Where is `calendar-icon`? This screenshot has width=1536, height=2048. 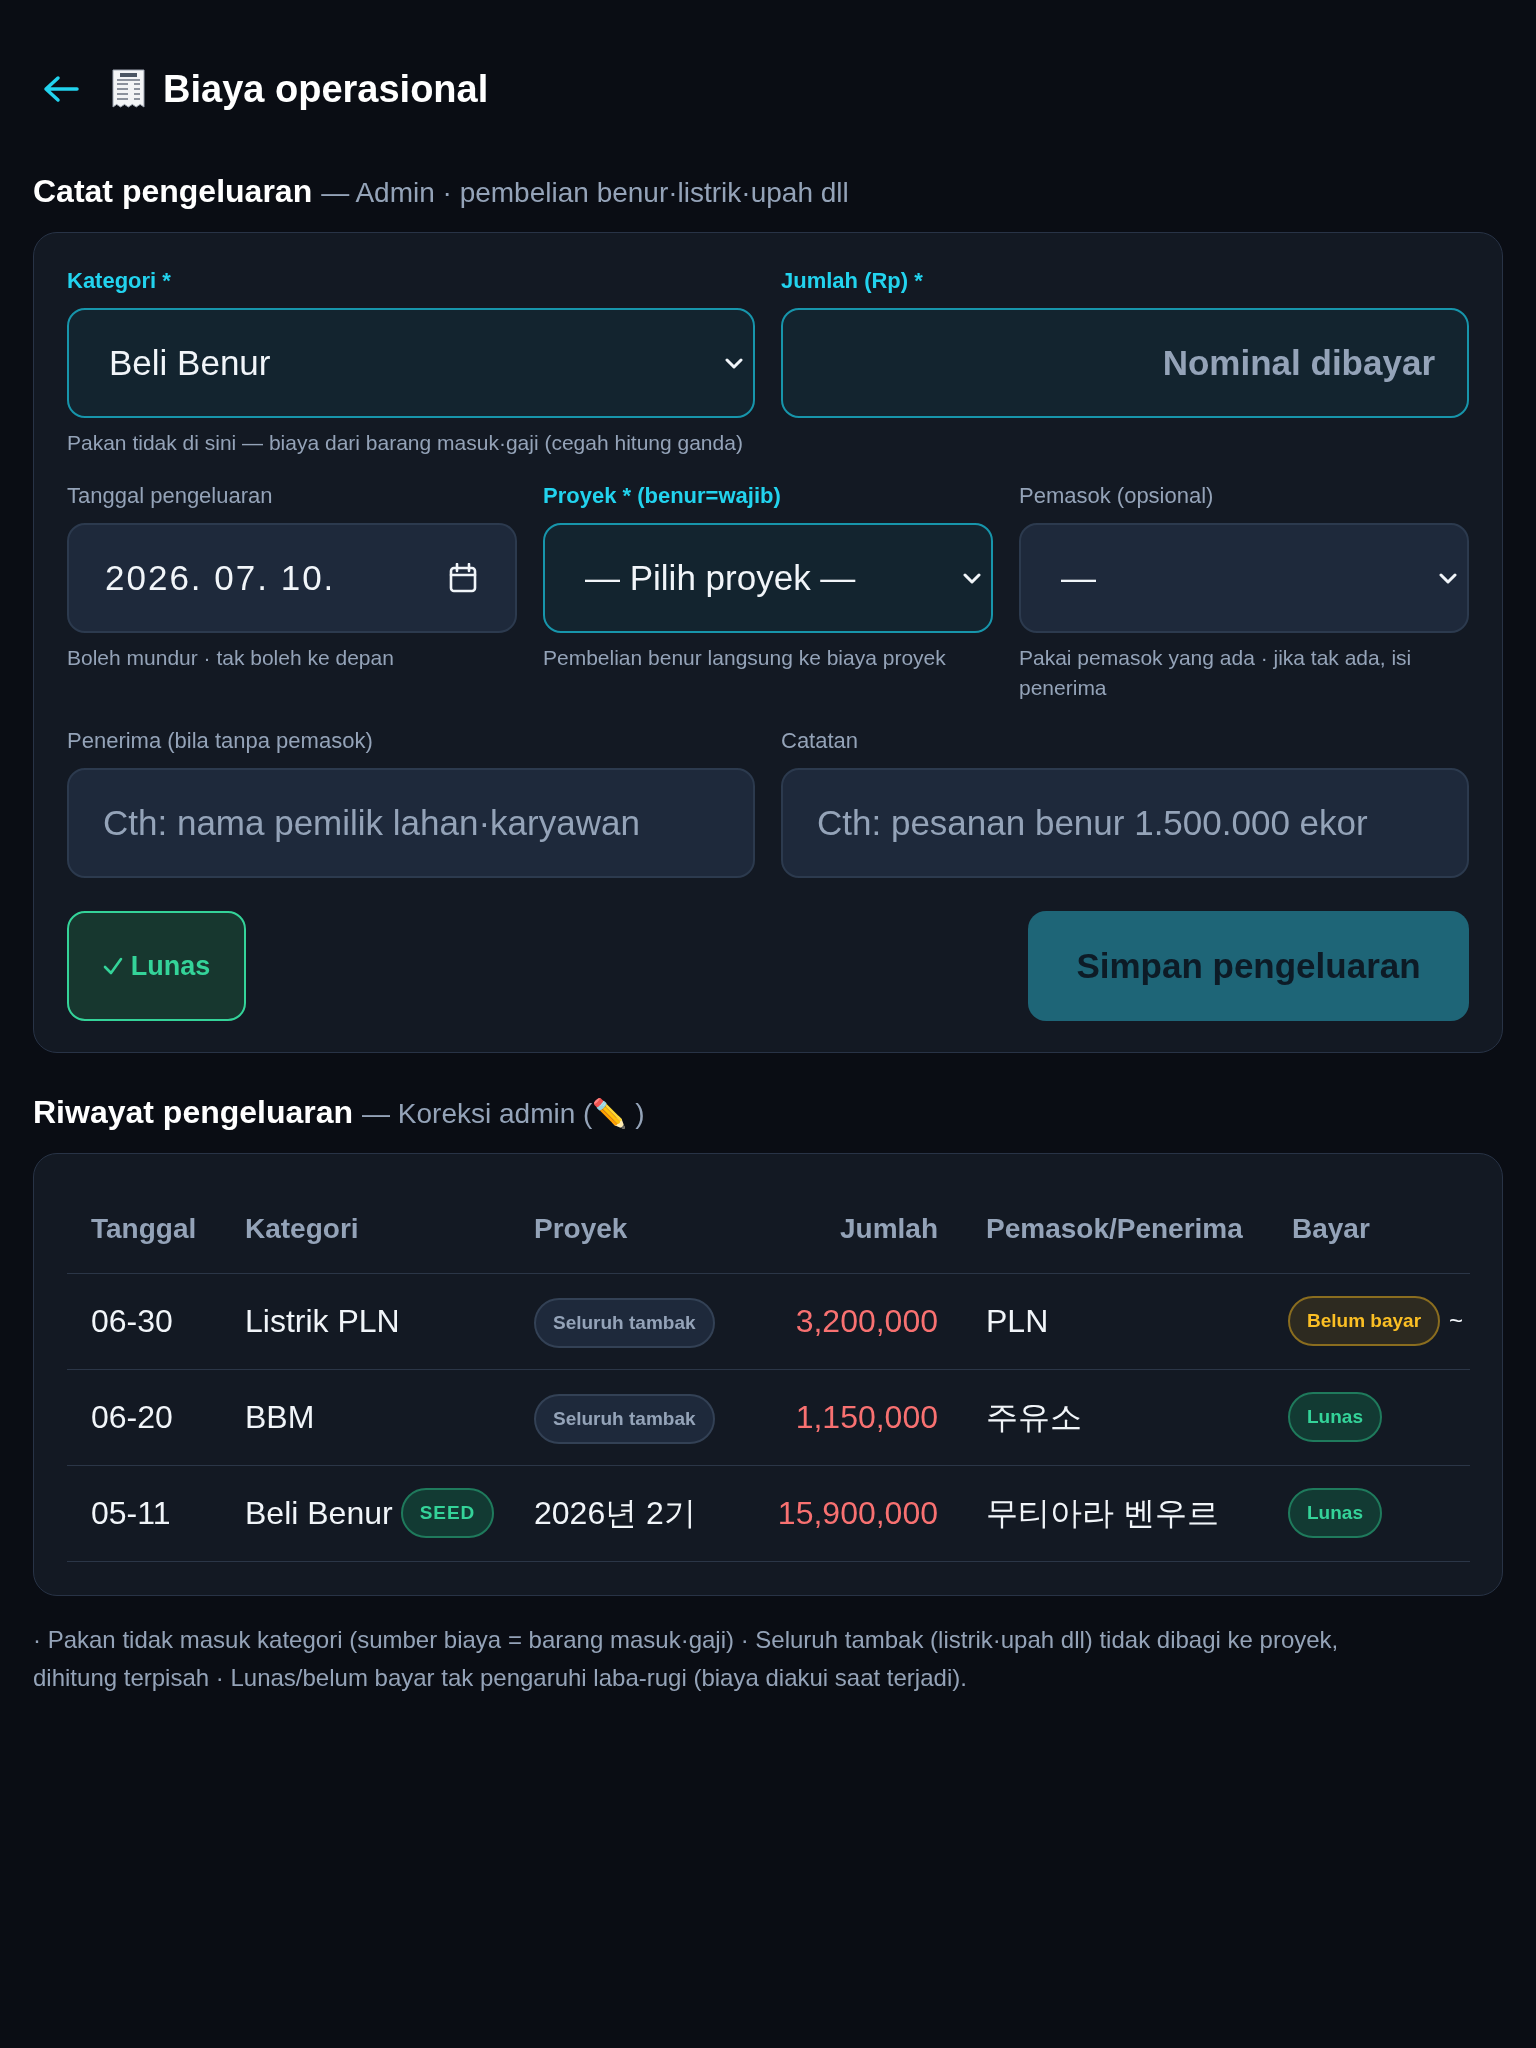
calendar-icon is located at coordinates (463, 578).